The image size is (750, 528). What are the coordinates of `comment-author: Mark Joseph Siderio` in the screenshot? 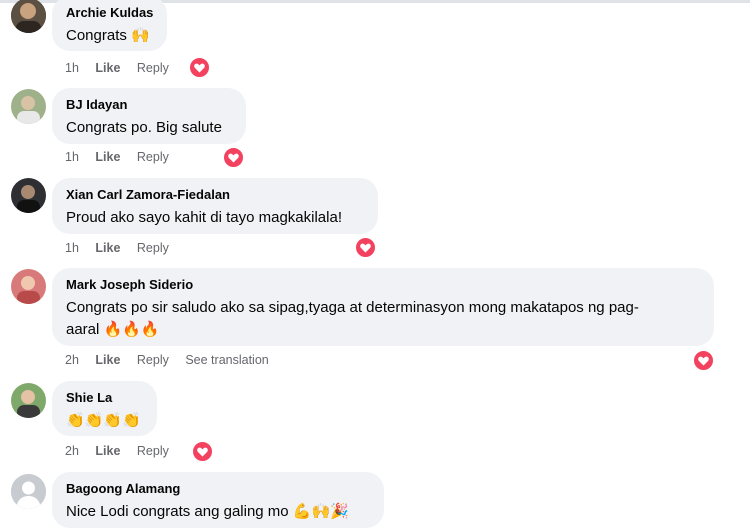 It's located at (383, 285).